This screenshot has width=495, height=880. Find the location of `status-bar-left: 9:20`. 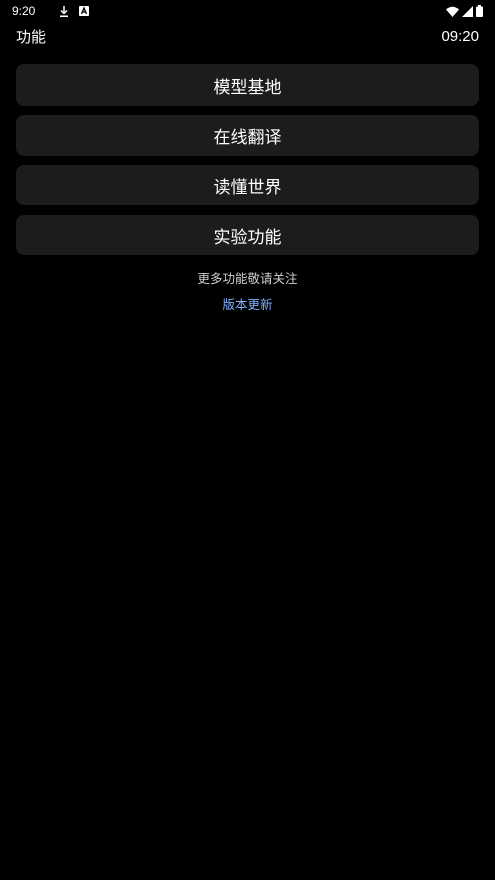

status-bar-left: 9:20 is located at coordinates (51, 11).